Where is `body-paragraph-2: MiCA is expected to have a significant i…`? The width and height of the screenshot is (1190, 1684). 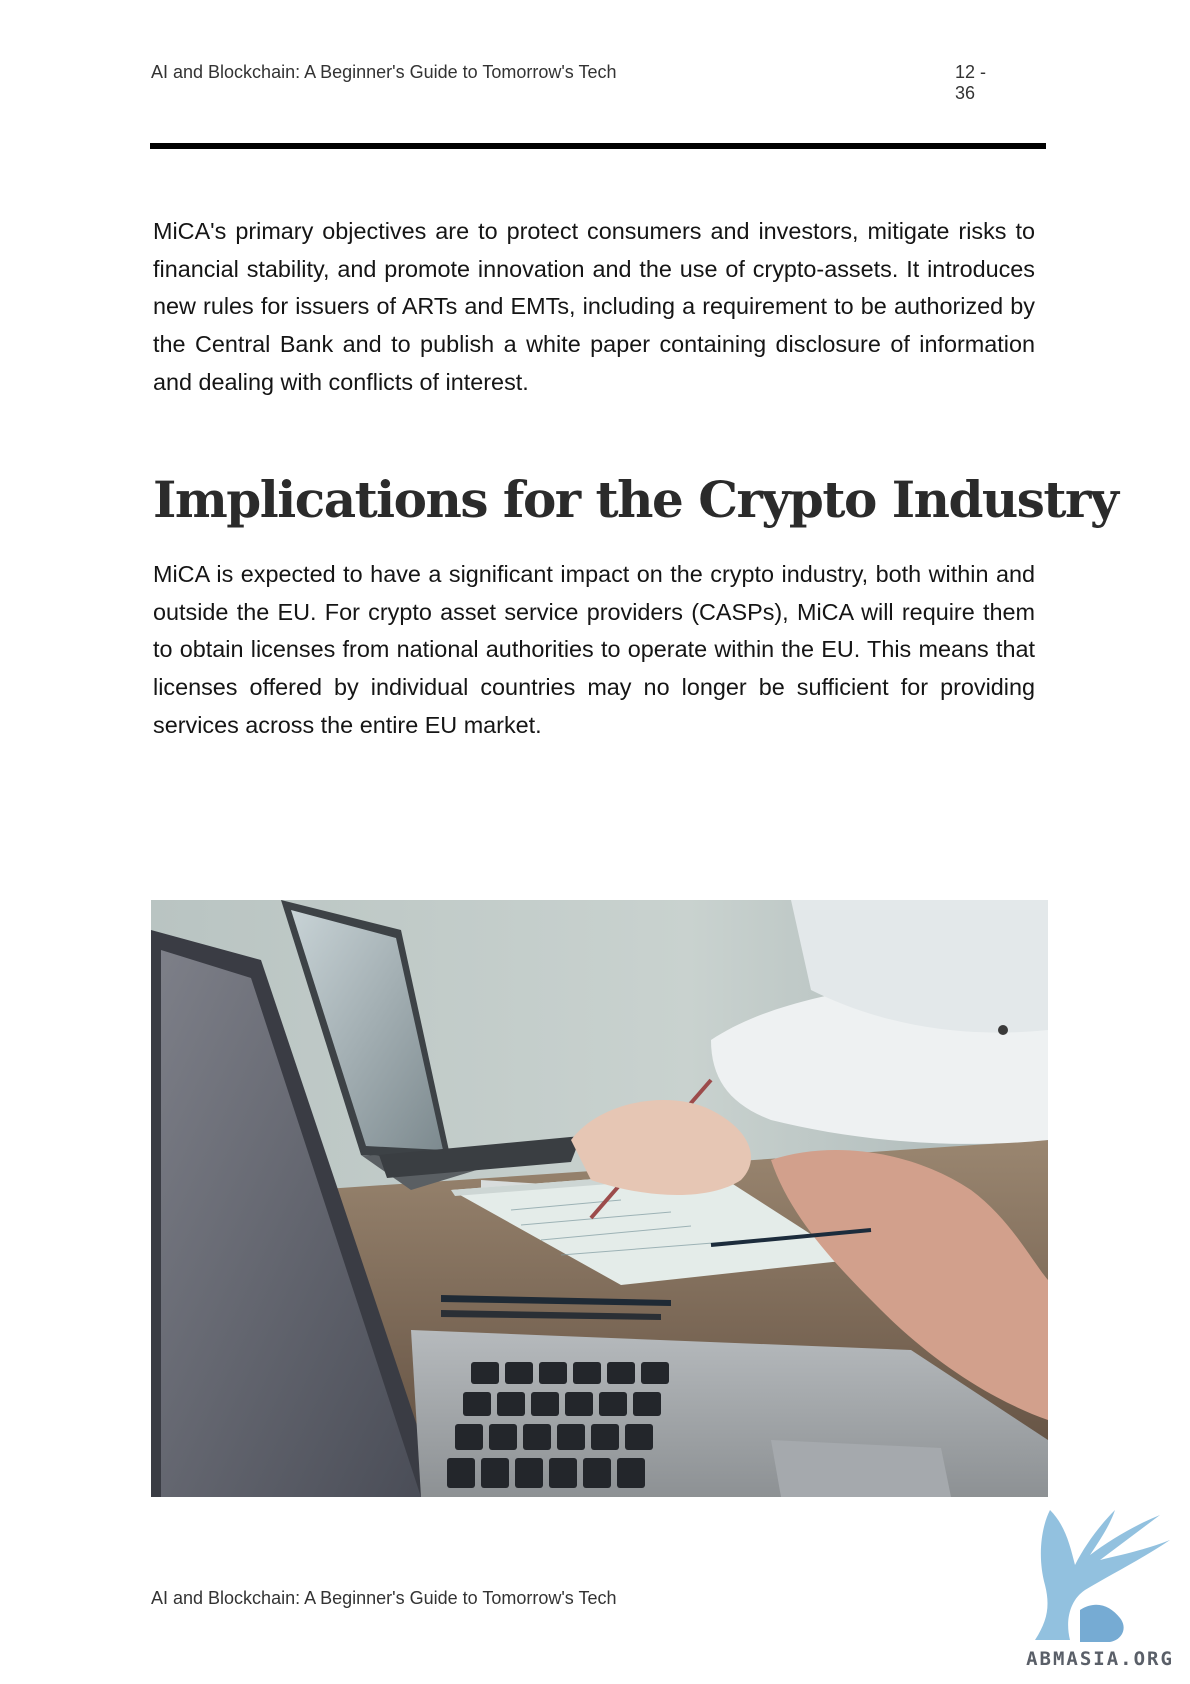 body-paragraph-2: MiCA is expected to have a significant i… is located at coordinates (594, 649).